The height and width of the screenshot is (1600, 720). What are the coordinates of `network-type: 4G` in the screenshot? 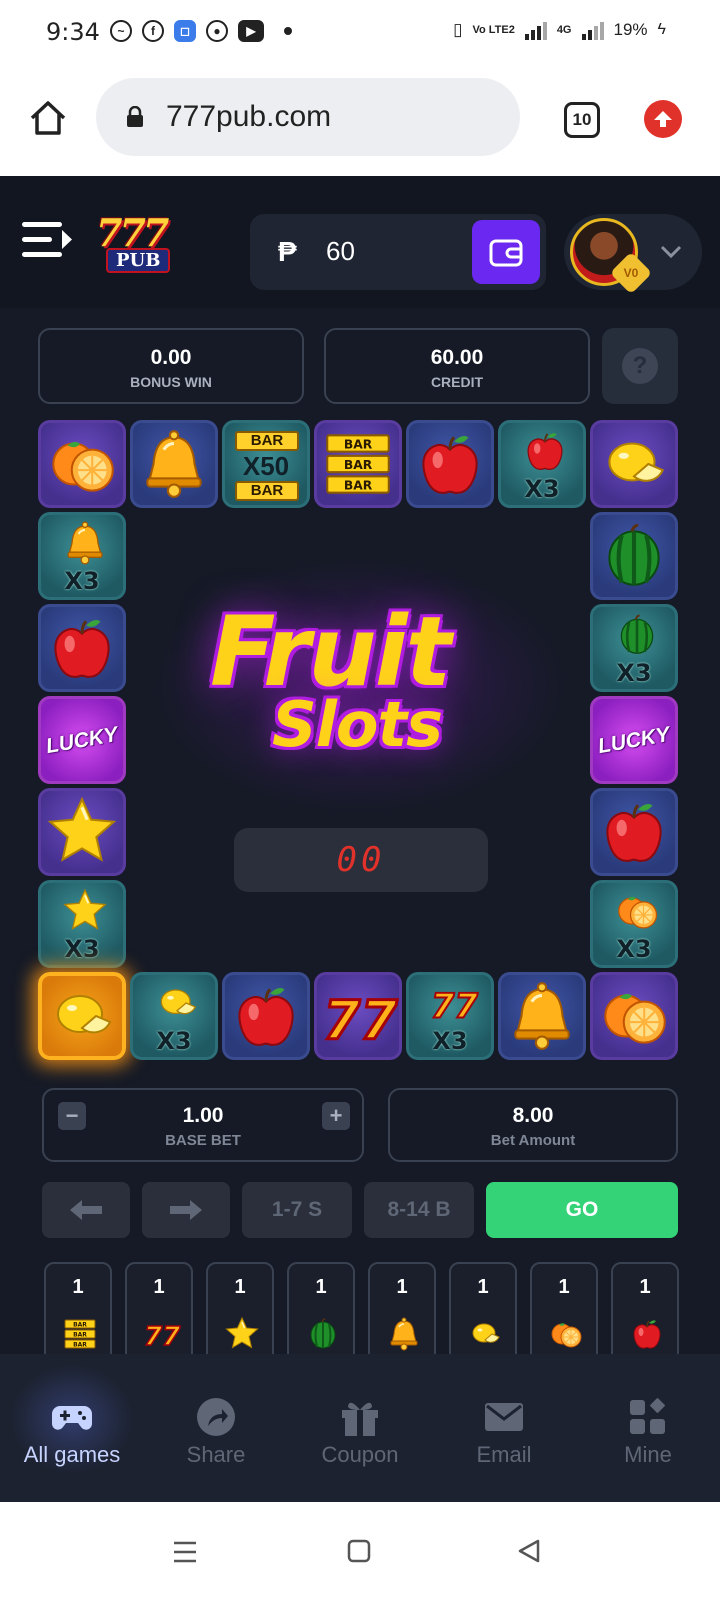 It's located at (564, 30).